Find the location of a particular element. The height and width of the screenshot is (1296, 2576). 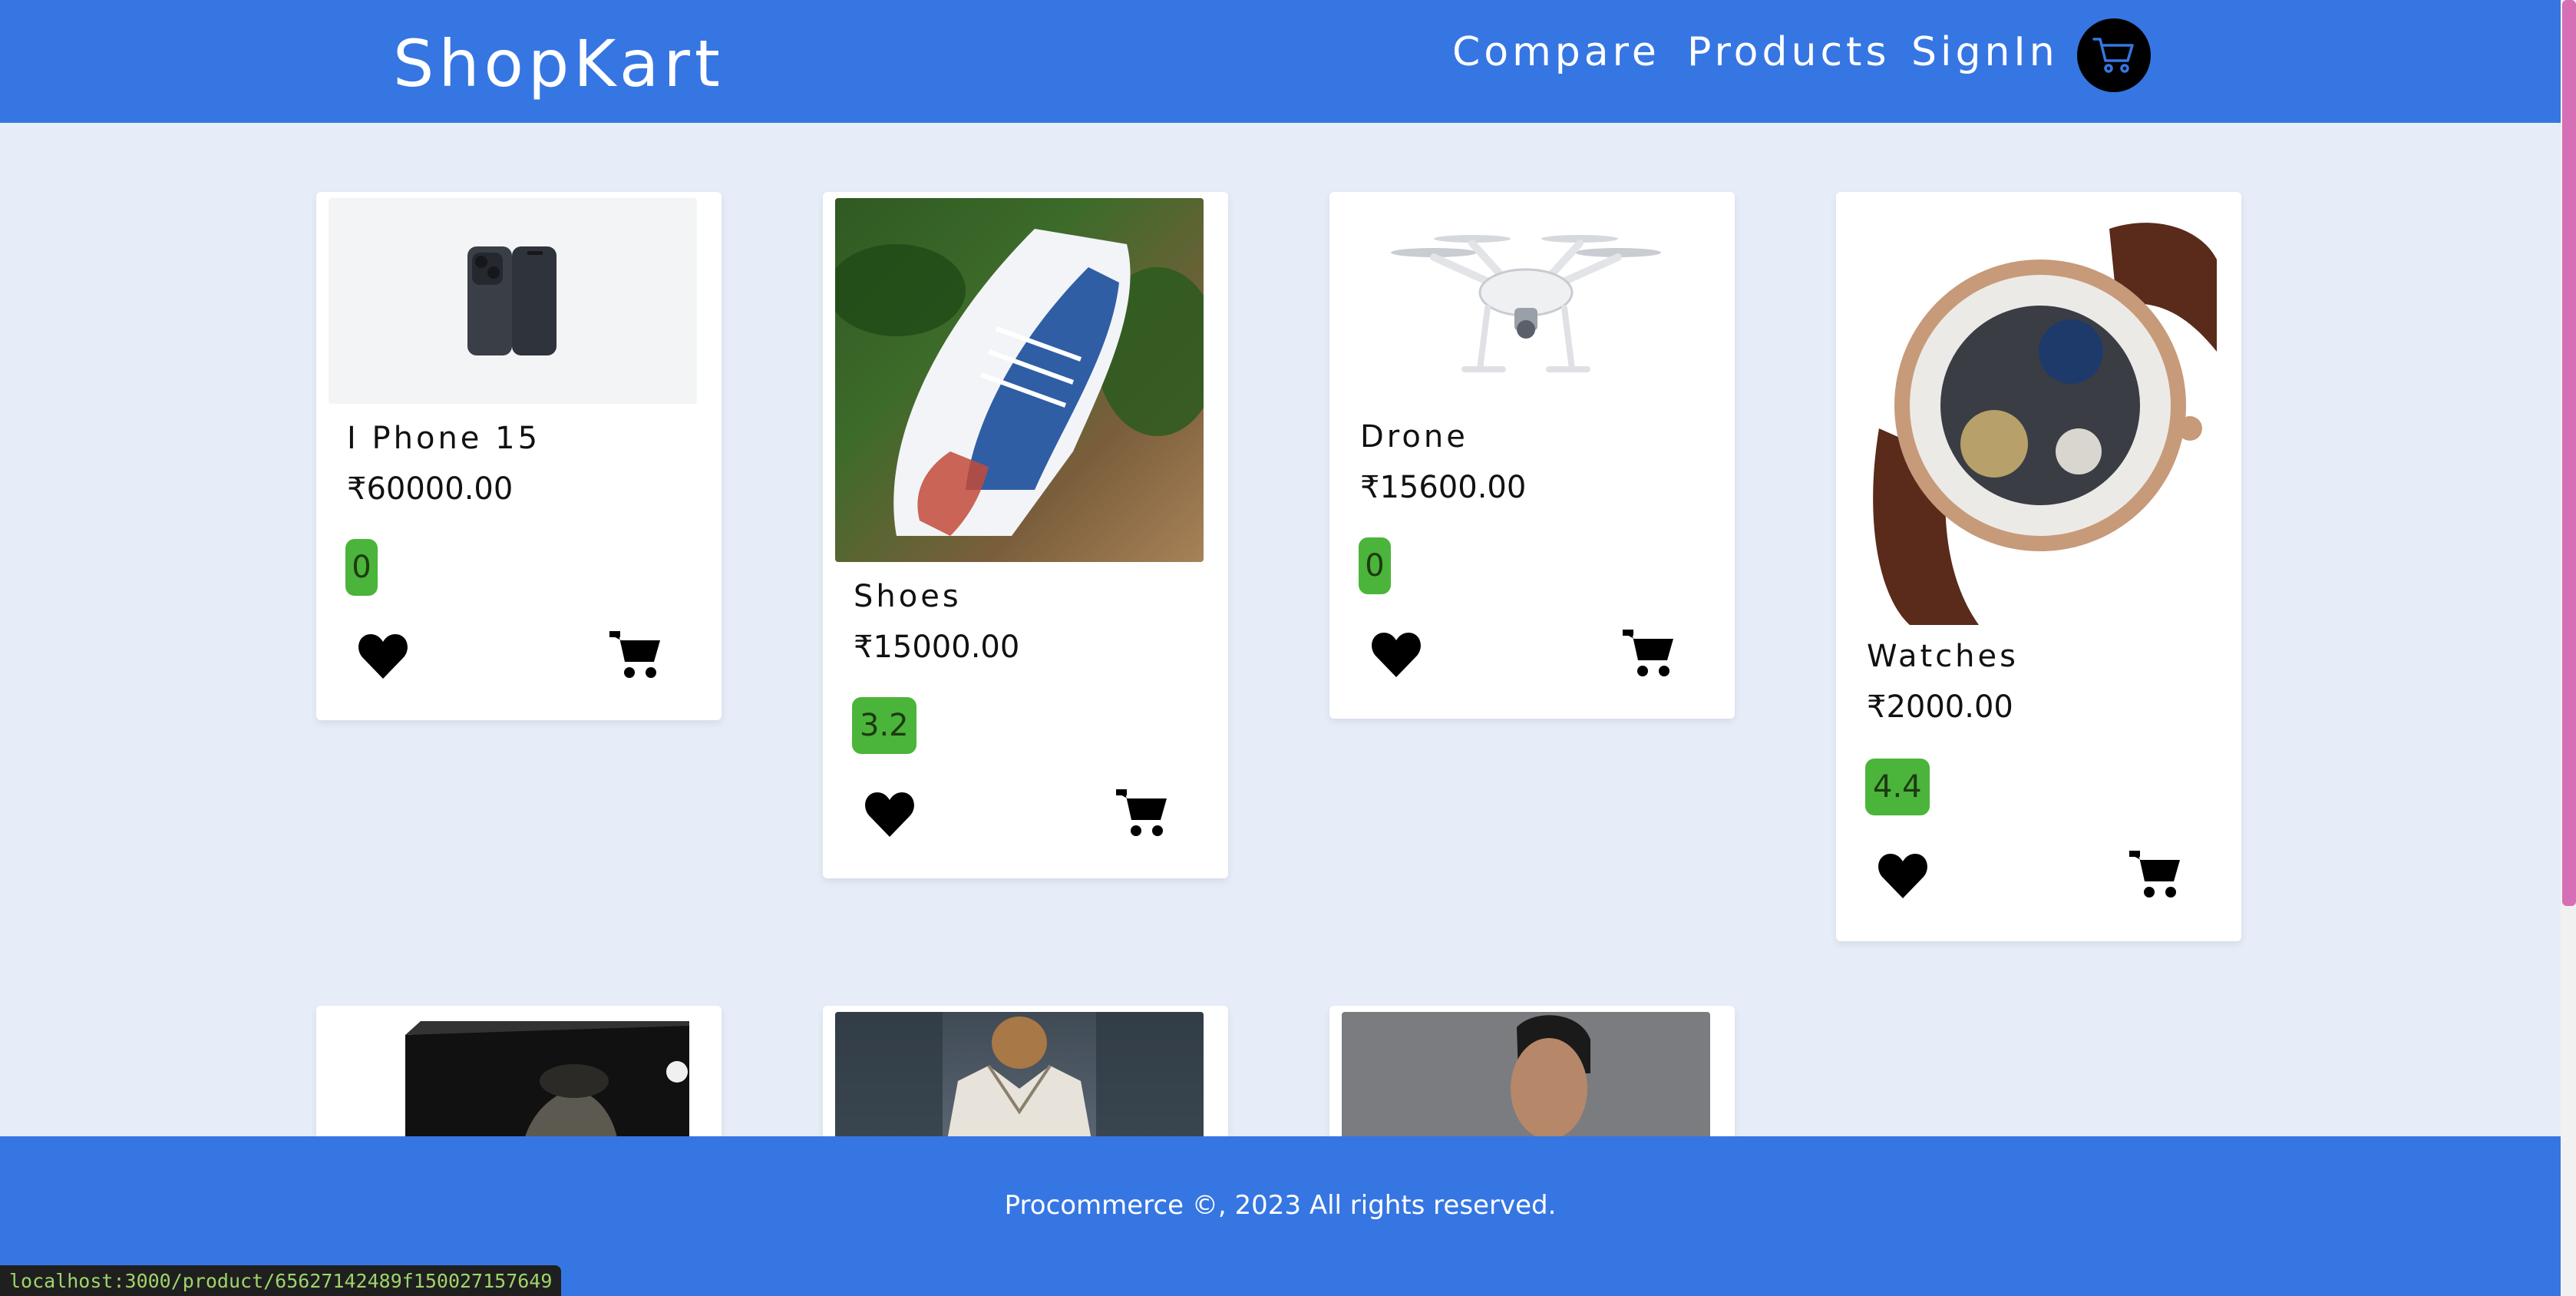

navbar: ShopKart Compare Products SignIn is located at coordinates (1280, 61).